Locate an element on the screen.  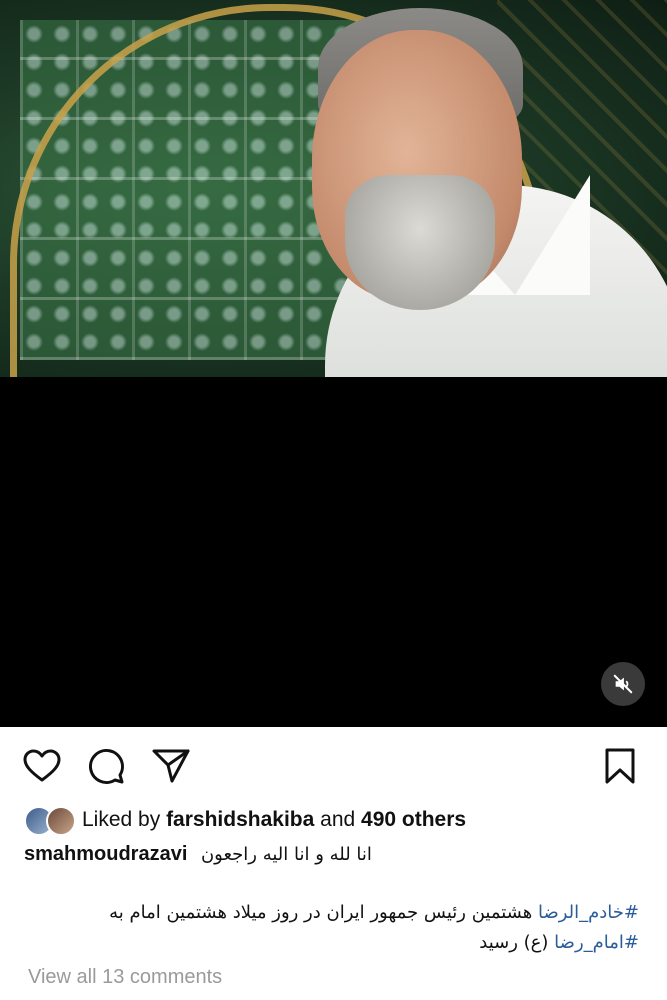
hashtag-link: #خادم_الرضا is located at coordinates (588, 912).